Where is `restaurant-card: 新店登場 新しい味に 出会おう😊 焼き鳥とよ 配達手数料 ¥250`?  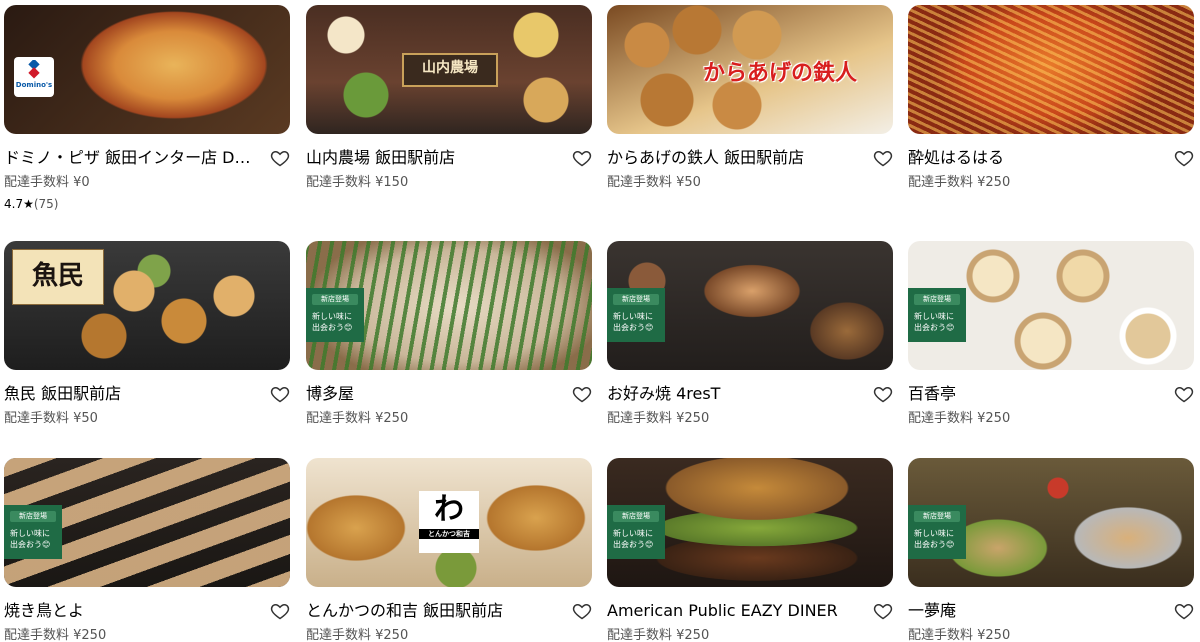
restaurant-card: 新店登場 新しい味に 出会おう😊 焼き鳥とよ 配達手数料 ¥250 is located at coordinates (147, 550).